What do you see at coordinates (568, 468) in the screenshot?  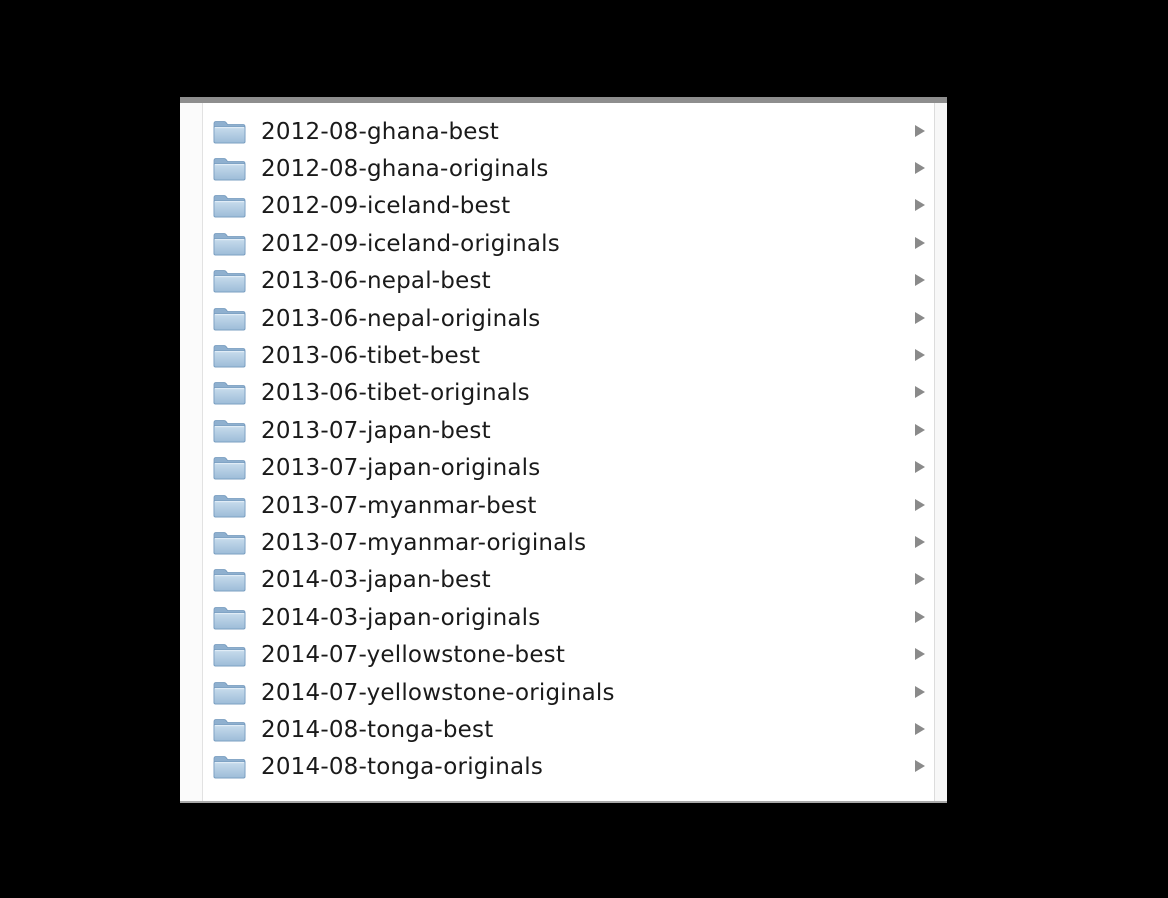 I see `folder-row: 2013-07-japan-originals` at bounding box center [568, 468].